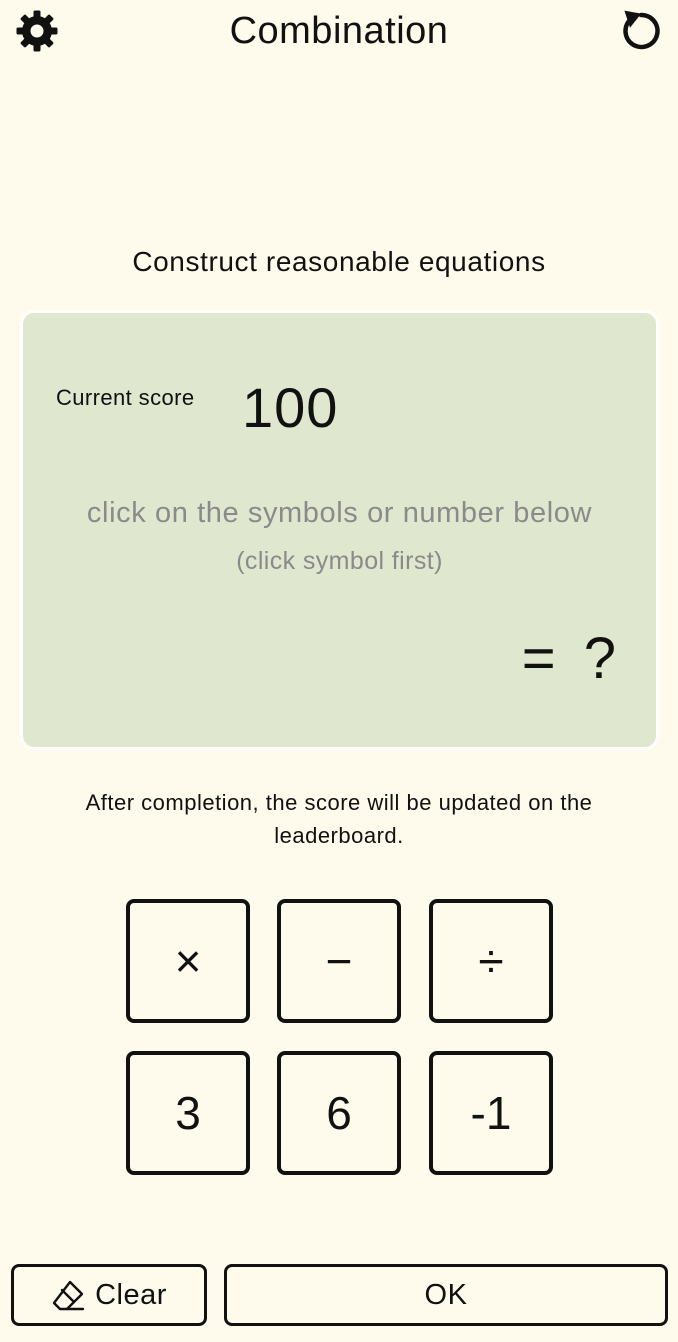 The image size is (678, 1342). What do you see at coordinates (571, 658) in the screenshot?
I see `equation-result: = ?` at bounding box center [571, 658].